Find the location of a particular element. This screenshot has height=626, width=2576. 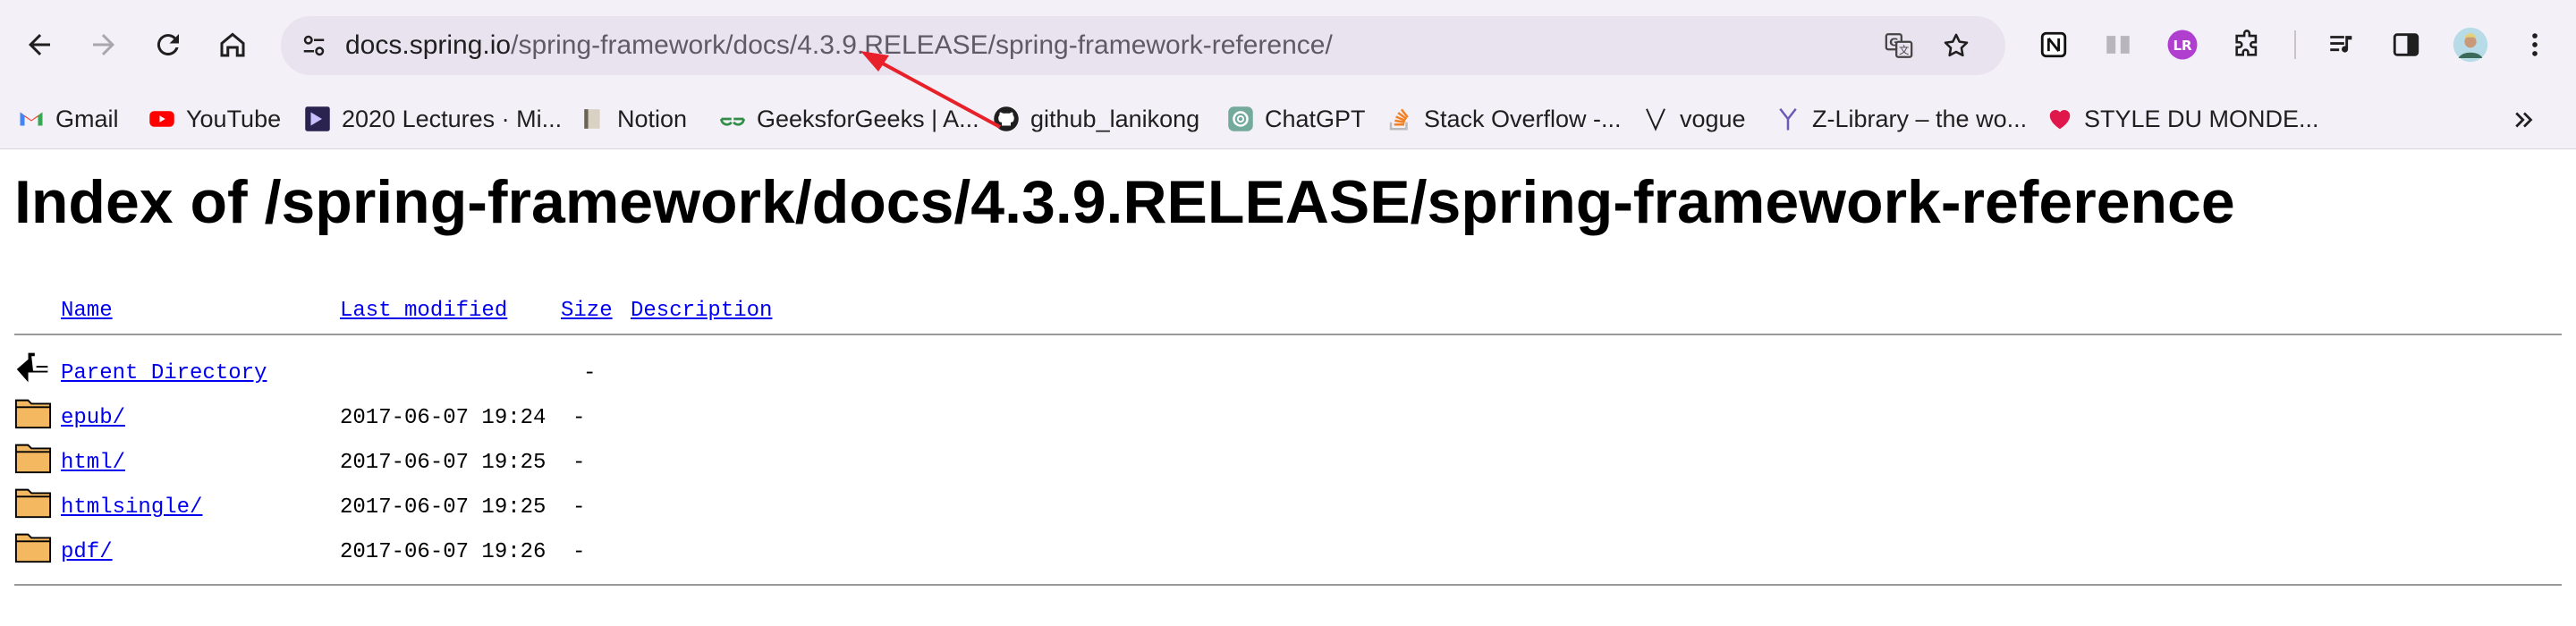

directory-link: htmlsingle/ is located at coordinates (131, 508).